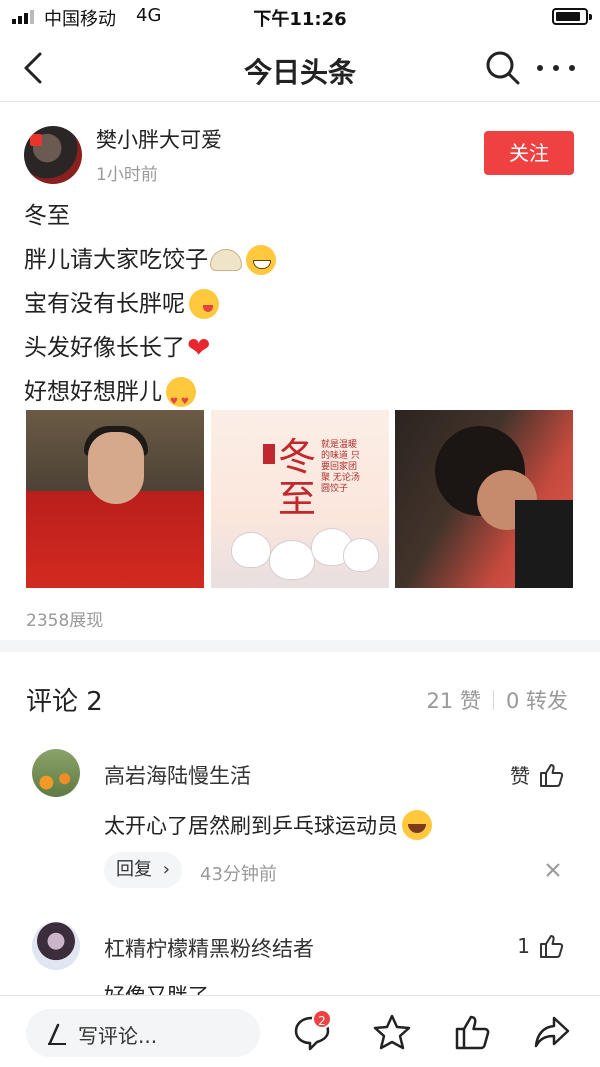  I want to click on post-body: 冬至 胖儿请大家吃饺子 宝有没有长胖呢 头发好像长长了 ❤ 好想好想胖儿, so click(150, 308).